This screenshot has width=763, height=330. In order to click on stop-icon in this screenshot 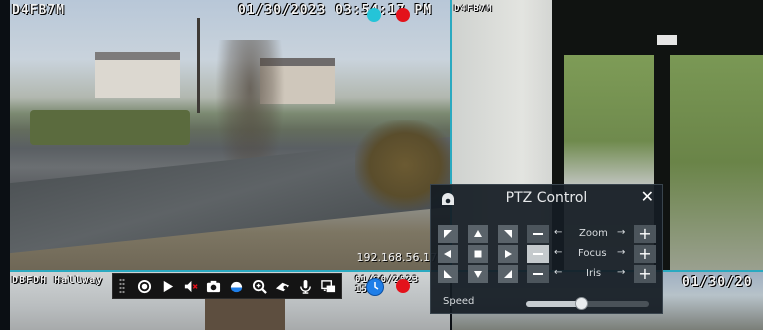, I will do `click(478, 254)`.